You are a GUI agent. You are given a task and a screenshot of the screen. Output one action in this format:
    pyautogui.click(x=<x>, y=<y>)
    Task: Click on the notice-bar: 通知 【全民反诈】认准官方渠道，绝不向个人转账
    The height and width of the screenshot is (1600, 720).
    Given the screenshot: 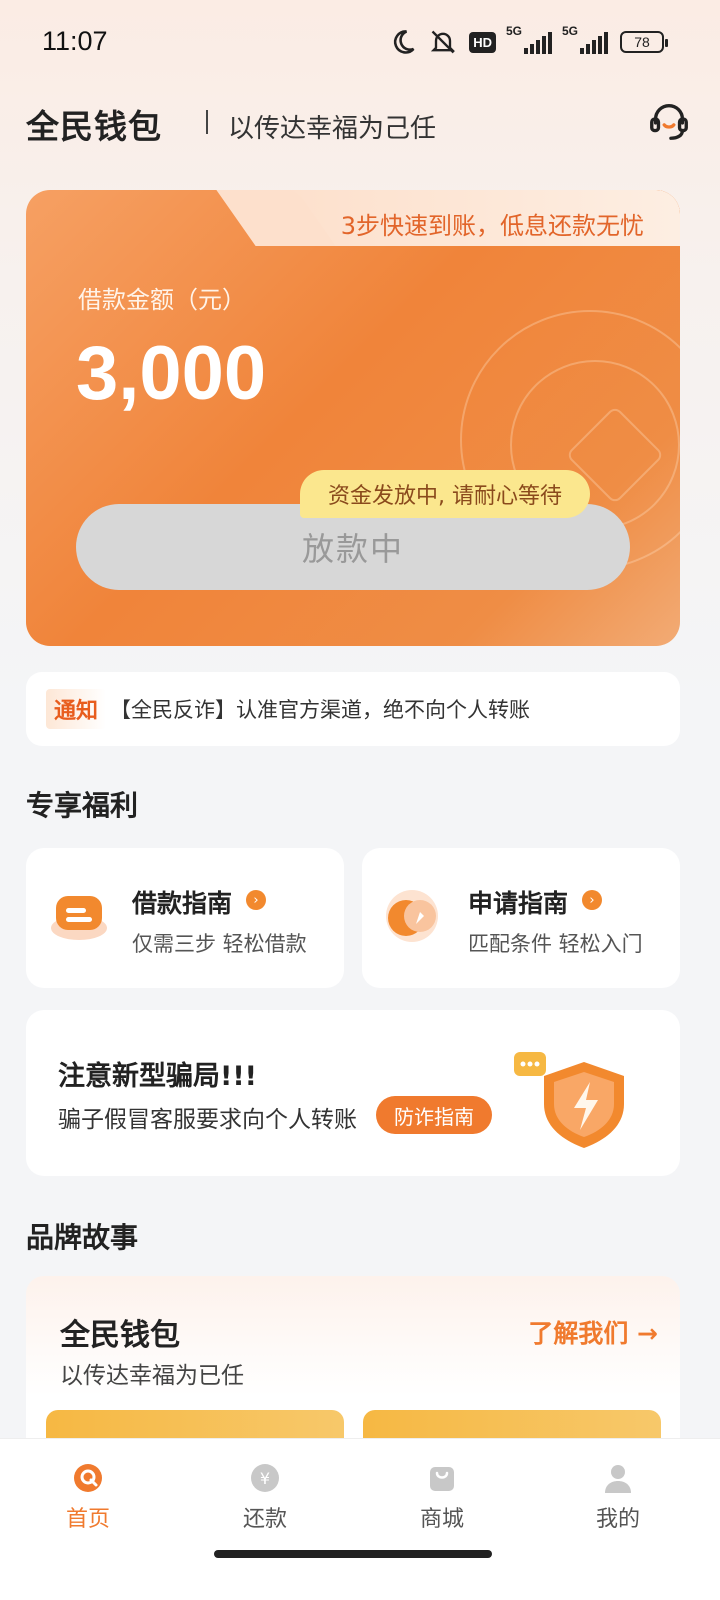 What is the action you would take?
    pyautogui.click(x=353, y=709)
    